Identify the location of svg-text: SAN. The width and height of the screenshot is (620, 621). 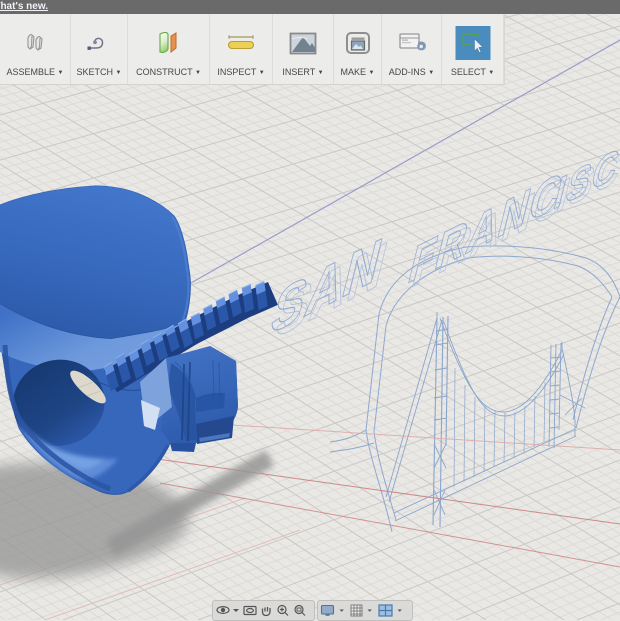
(328, 284).